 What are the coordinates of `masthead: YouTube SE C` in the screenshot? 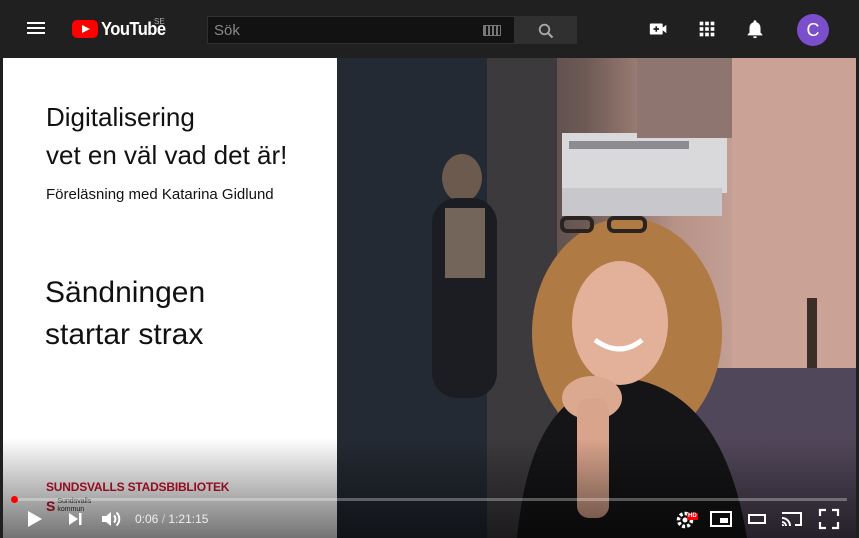 It's located at (429, 29).